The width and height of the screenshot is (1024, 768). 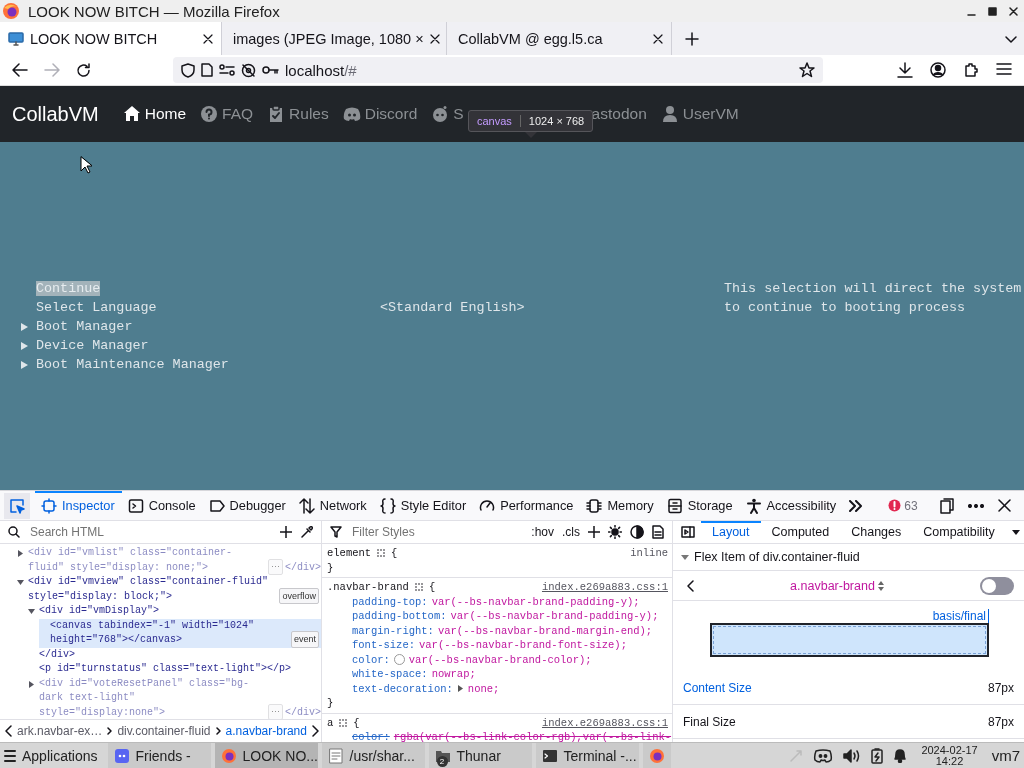 I want to click on breadcrumb: a.navbar-brand, so click(x=266, y=731).